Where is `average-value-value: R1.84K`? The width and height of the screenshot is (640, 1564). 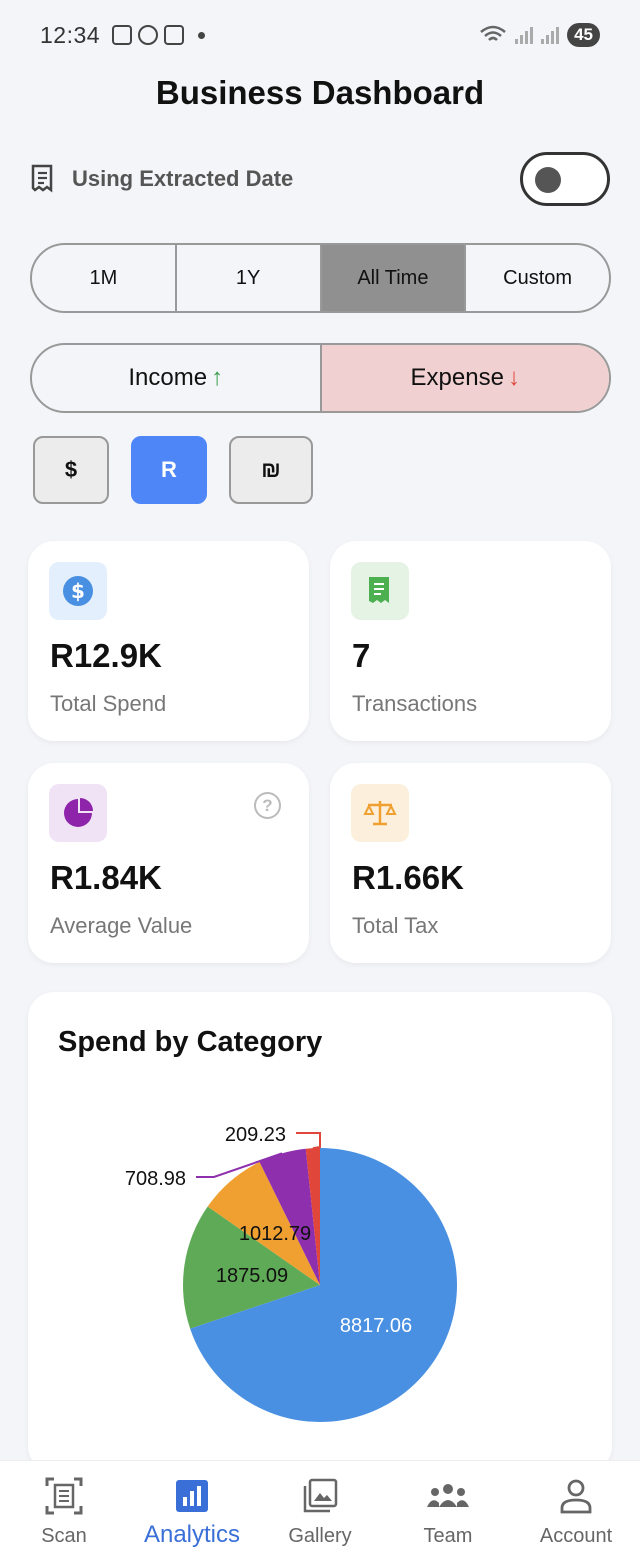
average-value-value: R1.84K is located at coordinates (106, 877).